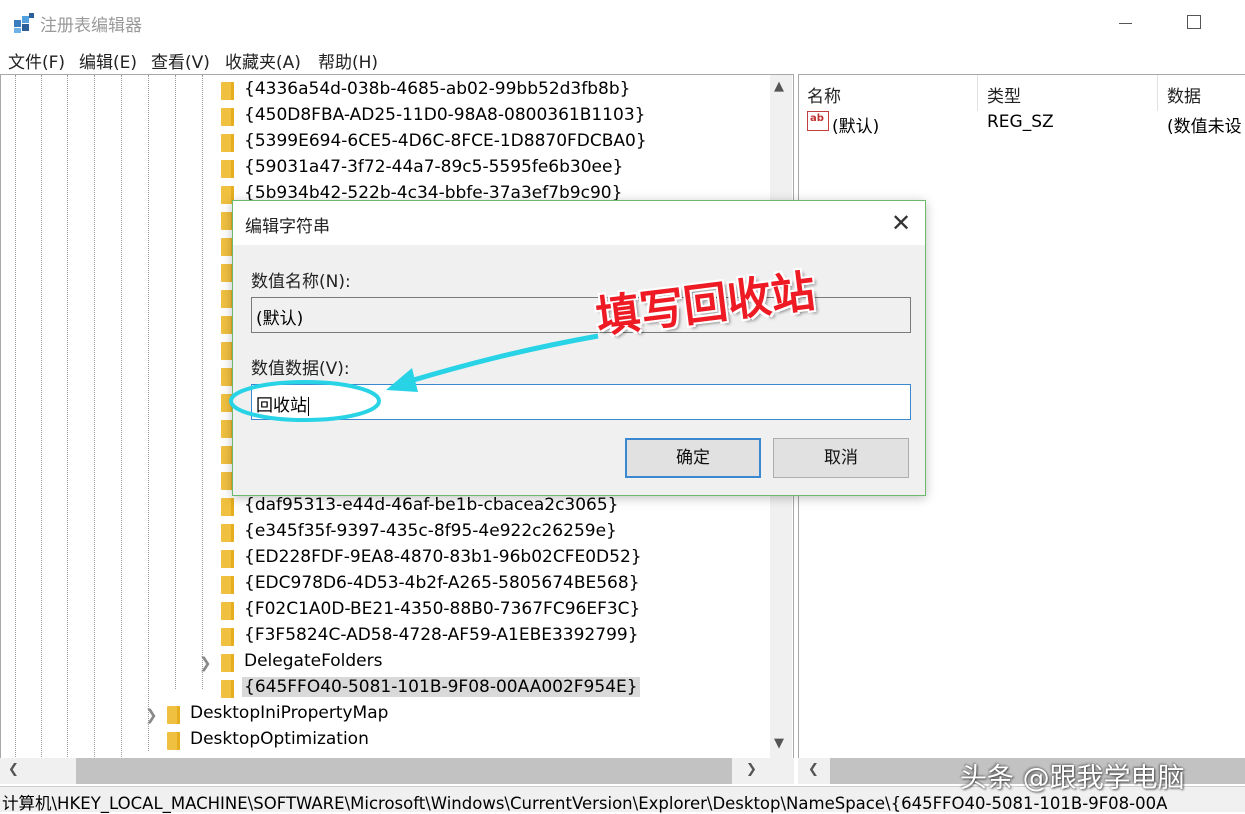 The width and height of the screenshot is (1245, 814). Describe the element at coordinates (91, 26) in the screenshot. I see `window-title: 注册表编辑器` at that location.